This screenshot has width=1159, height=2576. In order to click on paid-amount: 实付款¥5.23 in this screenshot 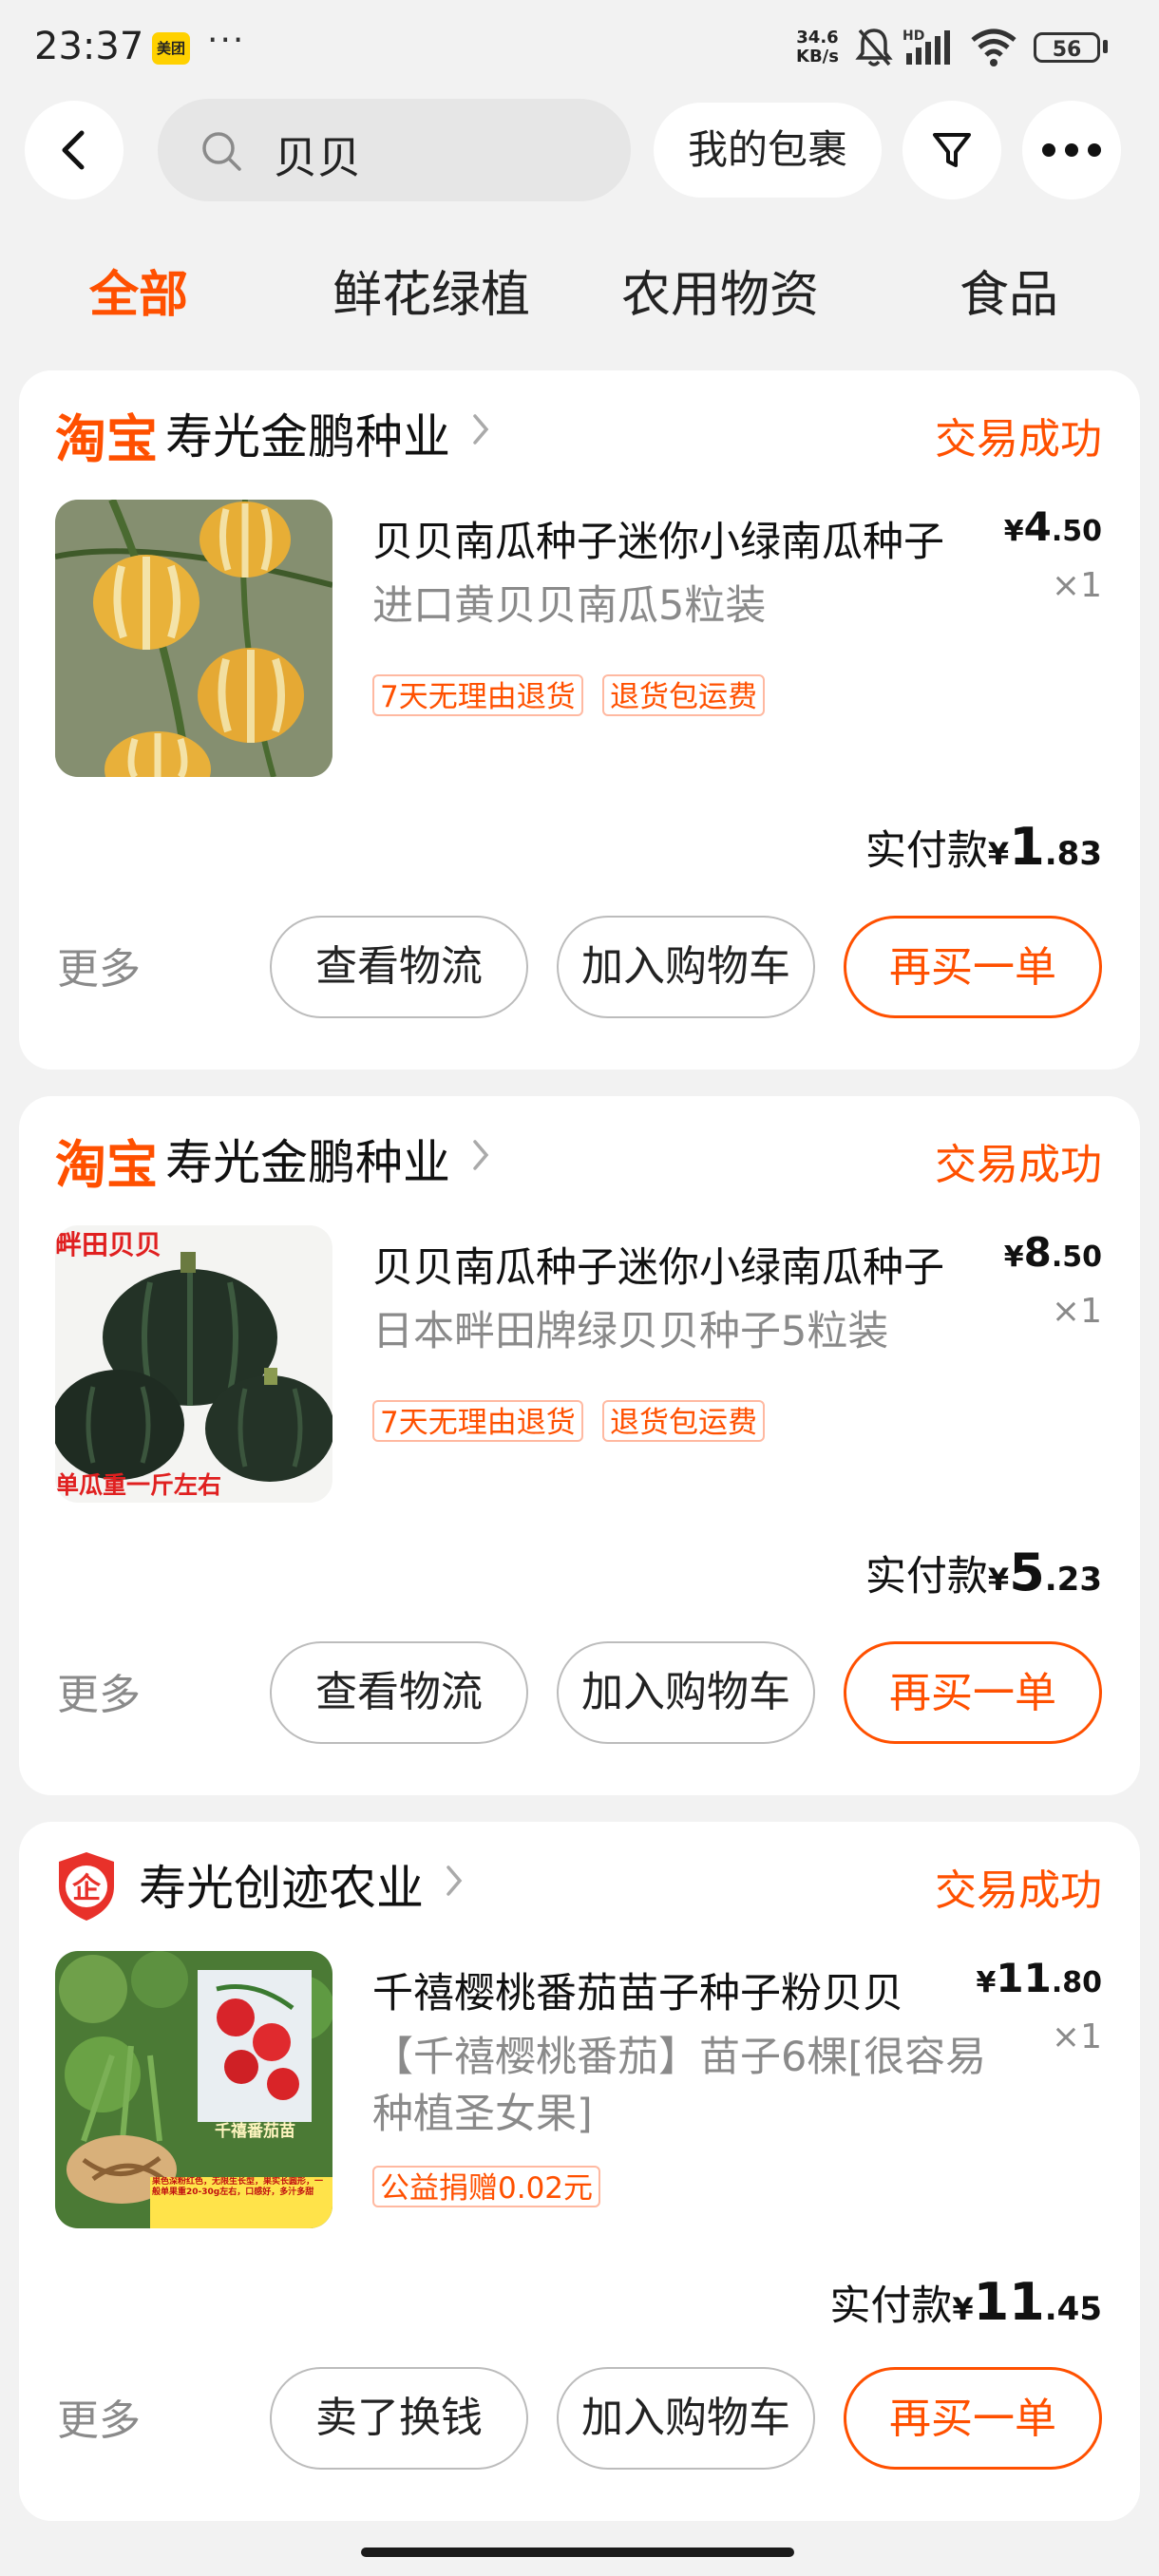, I will do `click(983, 1572)`.